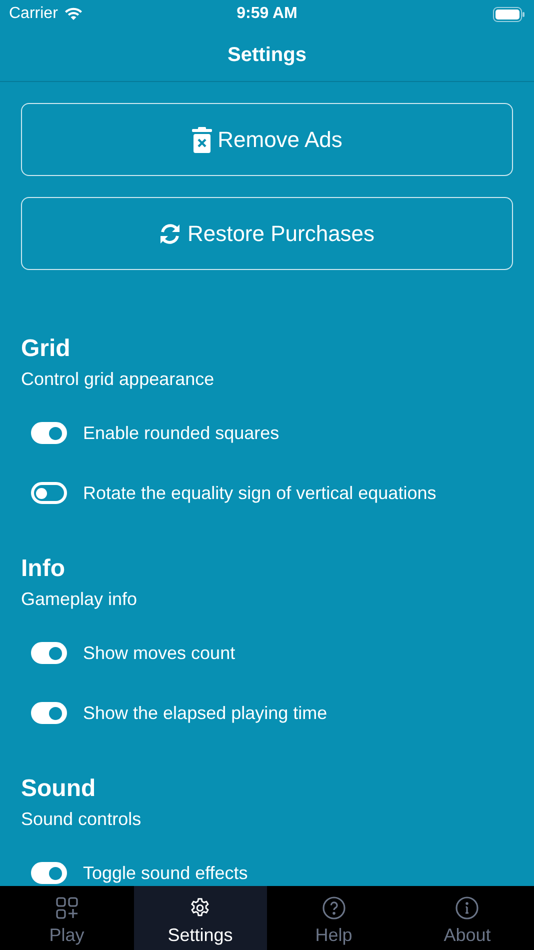 The width and height of the screenshot is (534, 950). Describe the element at coordinates (267, 14) in the screenshot. I see `clock-label: 9:59 AM` at that location.